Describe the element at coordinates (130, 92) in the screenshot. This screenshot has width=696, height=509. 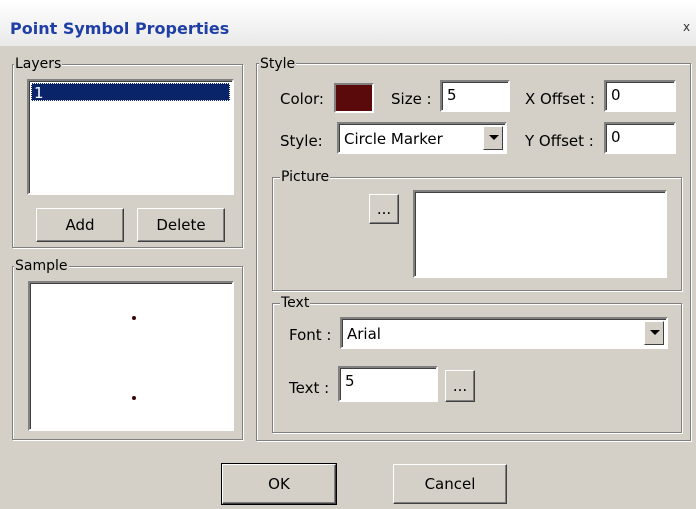
I see `list-item: 1` at that location.